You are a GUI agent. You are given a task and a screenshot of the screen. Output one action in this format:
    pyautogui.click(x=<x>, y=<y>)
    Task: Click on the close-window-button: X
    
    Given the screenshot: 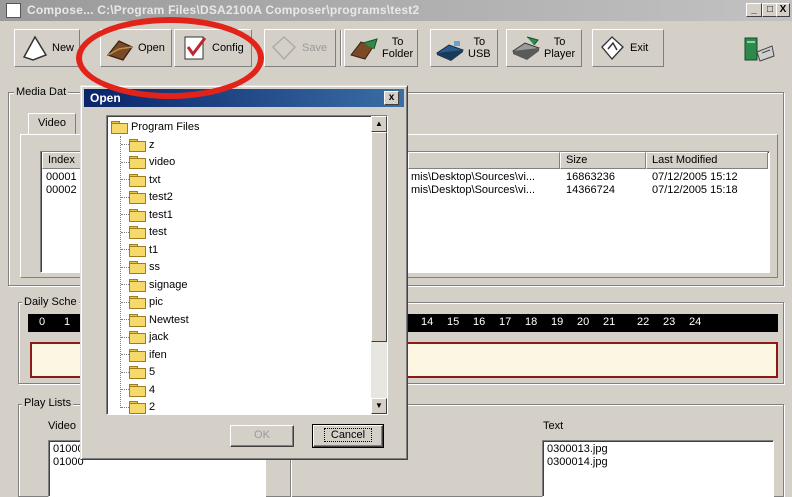 What is the action you would take?
    pyautogui.click(x=783, y=10)
    